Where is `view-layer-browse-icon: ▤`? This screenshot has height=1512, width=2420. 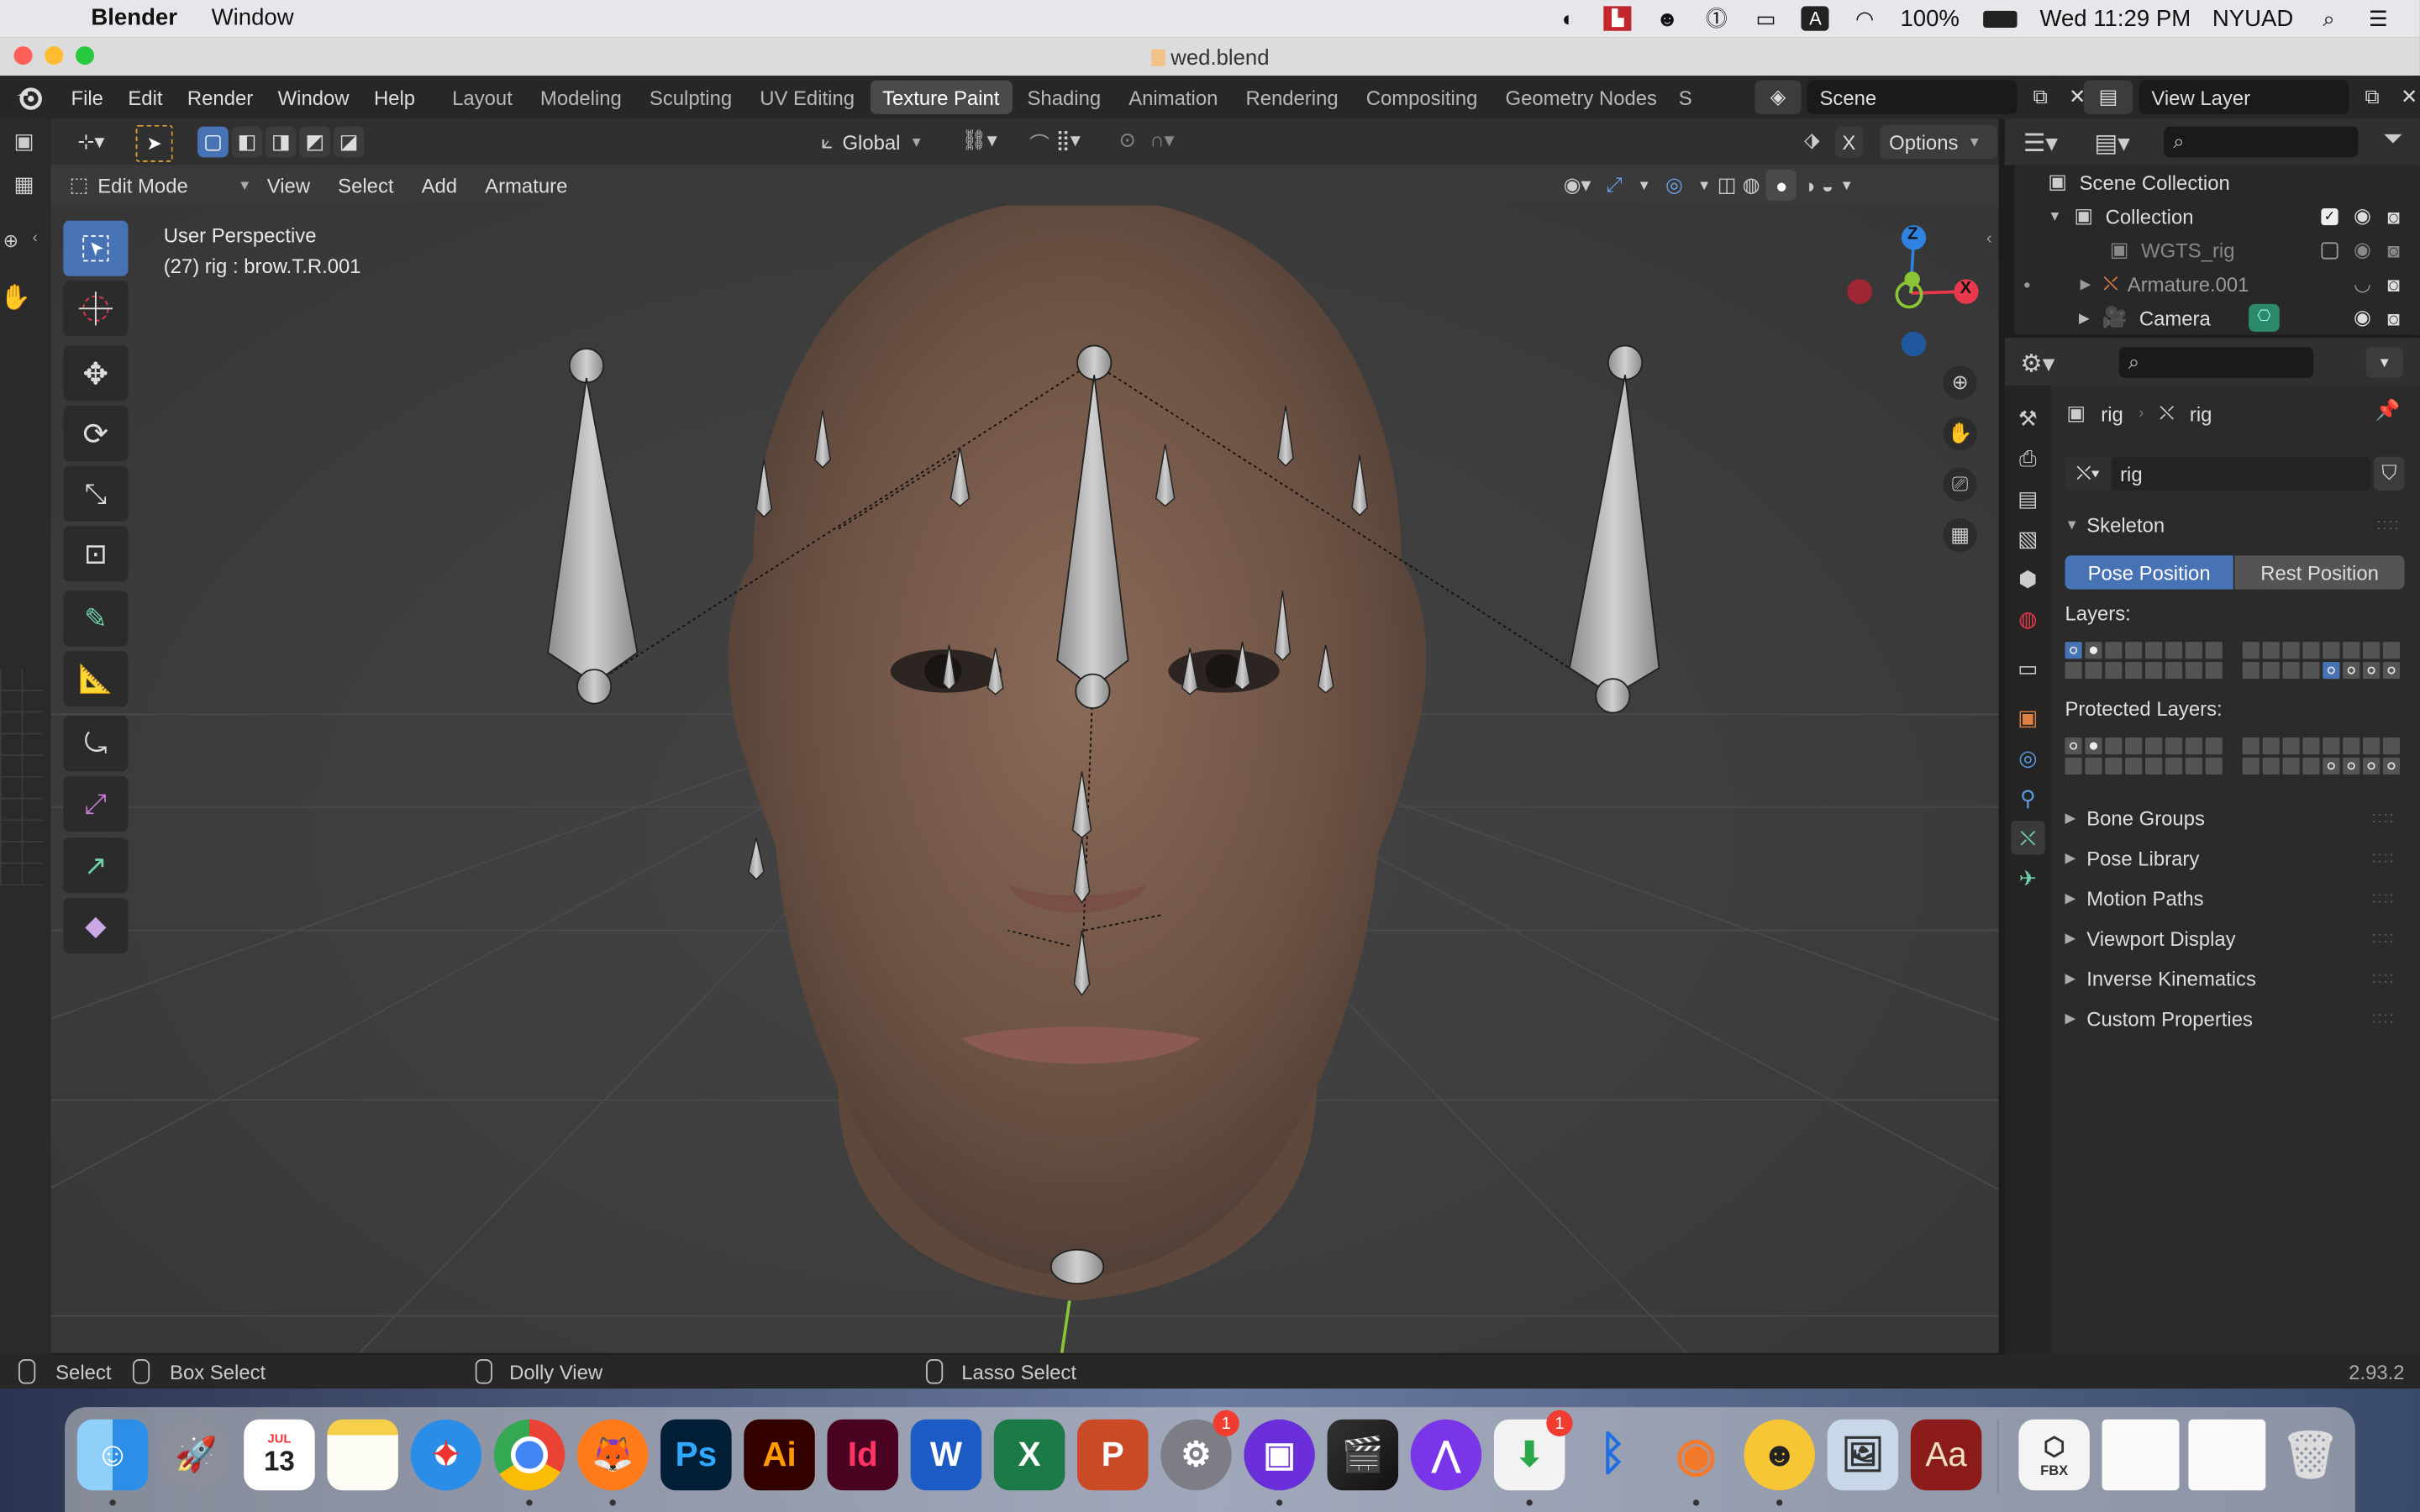
view-layer-browse-icon: ▤ is located at coordinates (2108, 97).